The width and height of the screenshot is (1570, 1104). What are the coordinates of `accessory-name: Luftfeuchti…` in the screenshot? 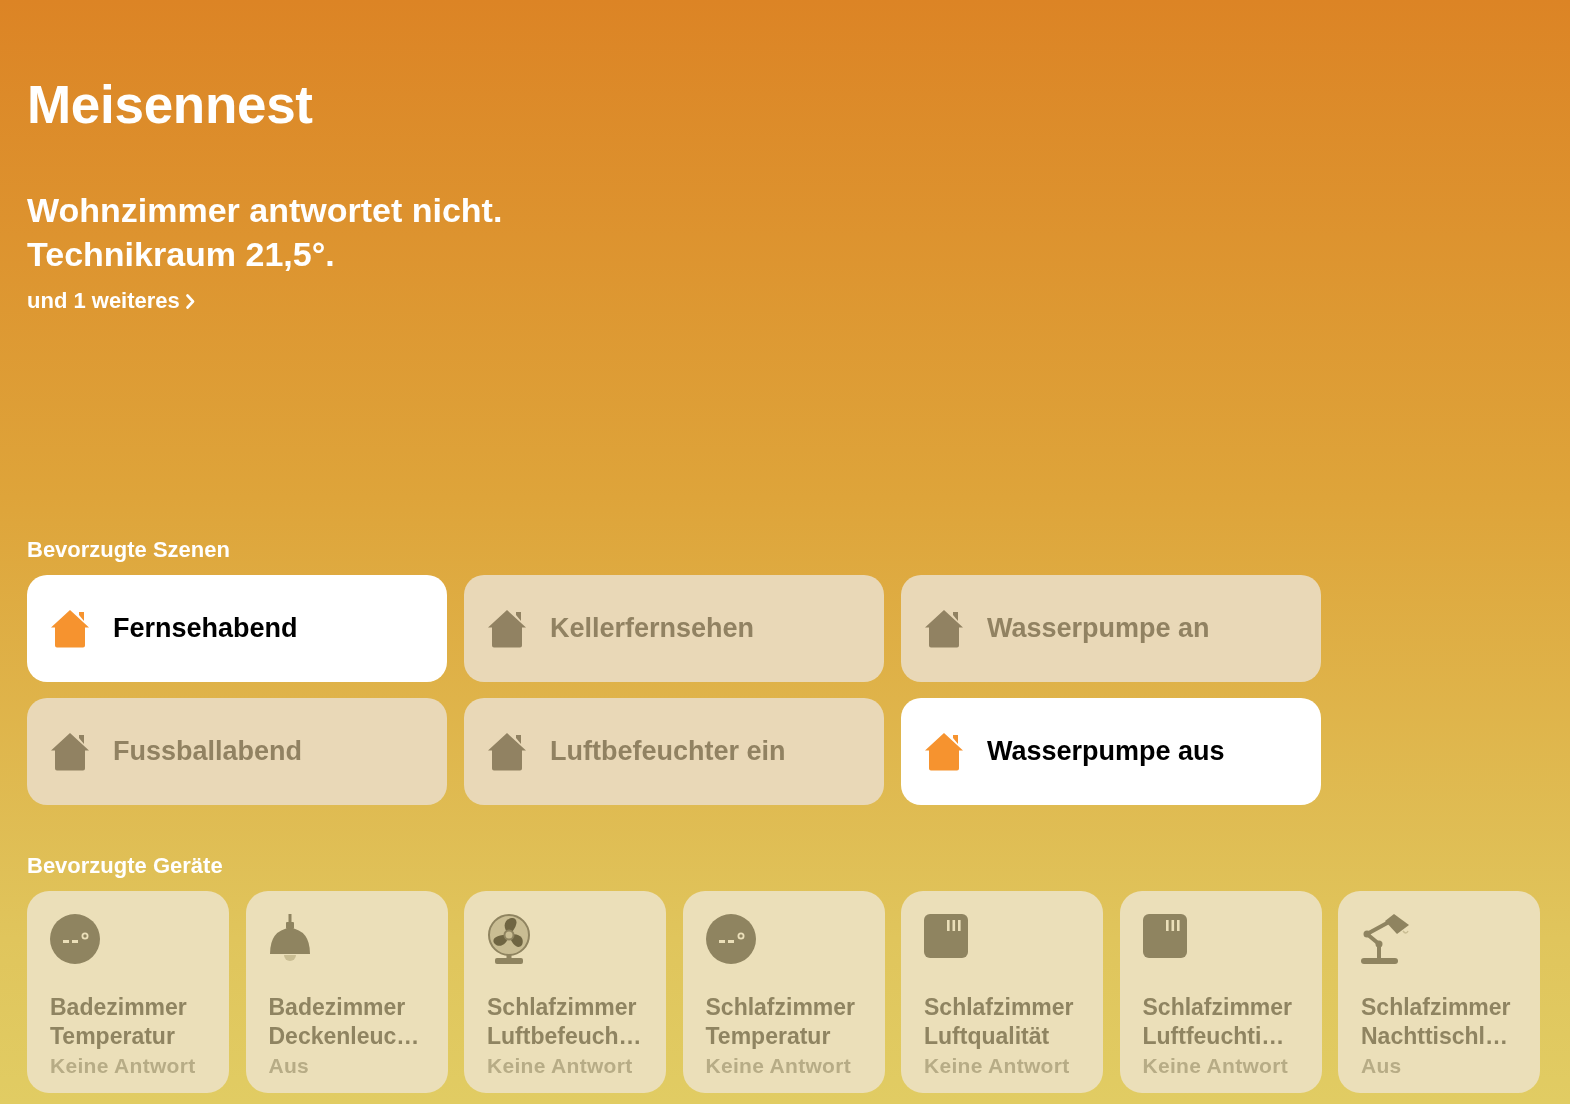 It's located at (1213, 1036).